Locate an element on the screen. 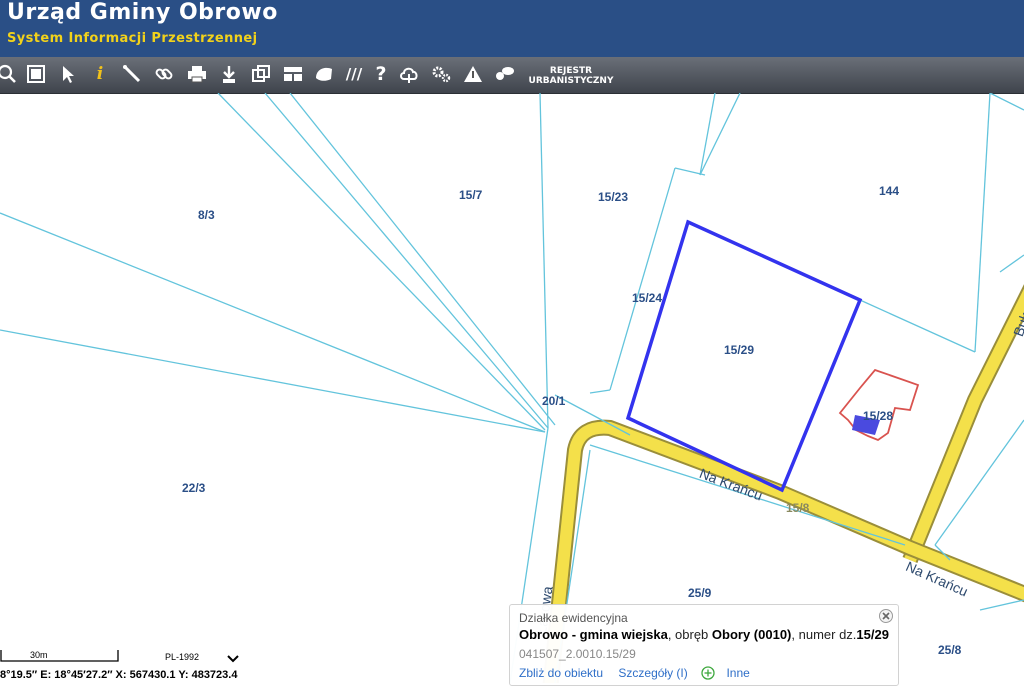 This screenshot has width=1024, height=686. scale-label: 30m is located at coordinates (39, 655).